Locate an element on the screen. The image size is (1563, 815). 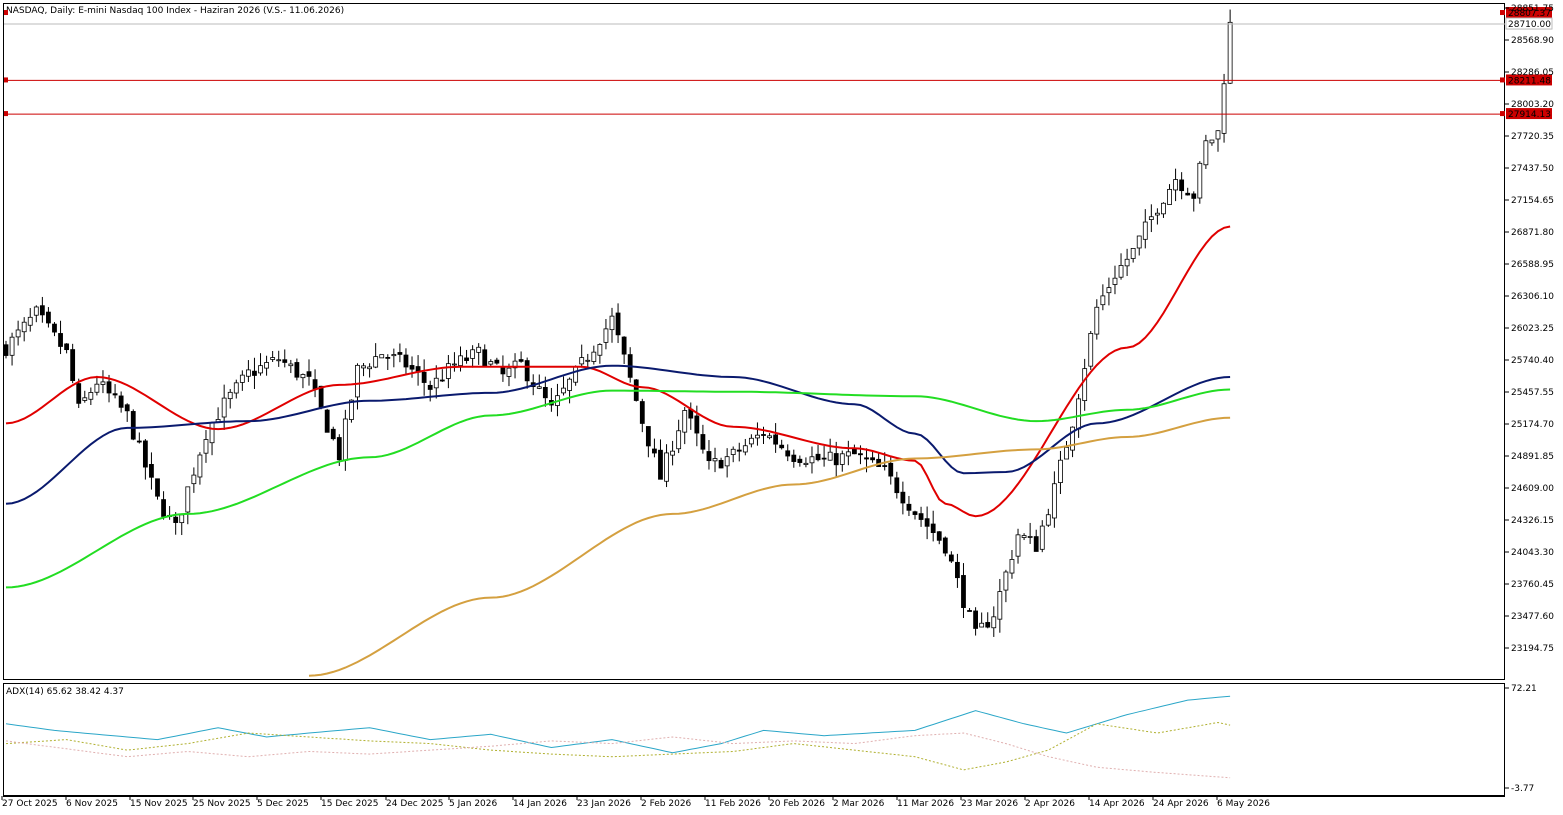
time-tick-label: 6 Nov 2025 is located at coordinates (92, 804).